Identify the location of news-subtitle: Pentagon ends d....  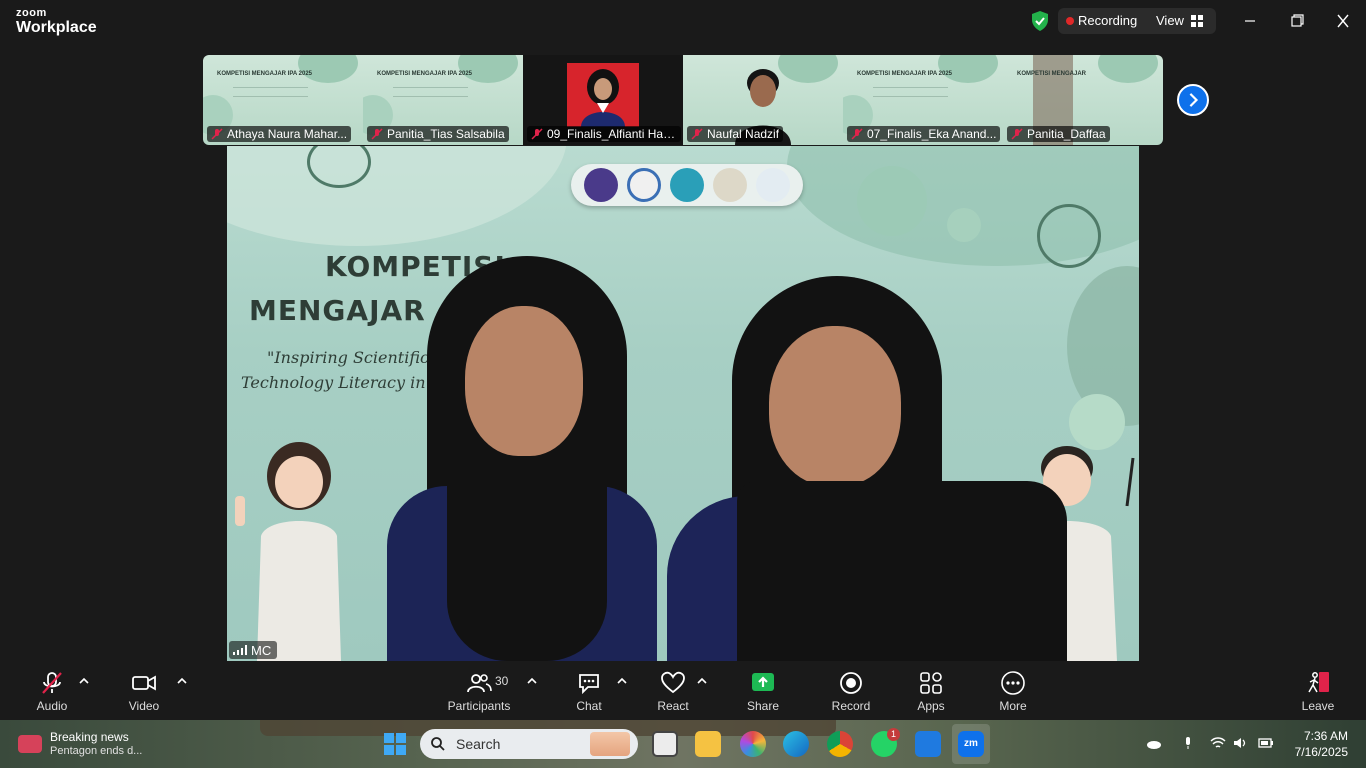
(96, 751).